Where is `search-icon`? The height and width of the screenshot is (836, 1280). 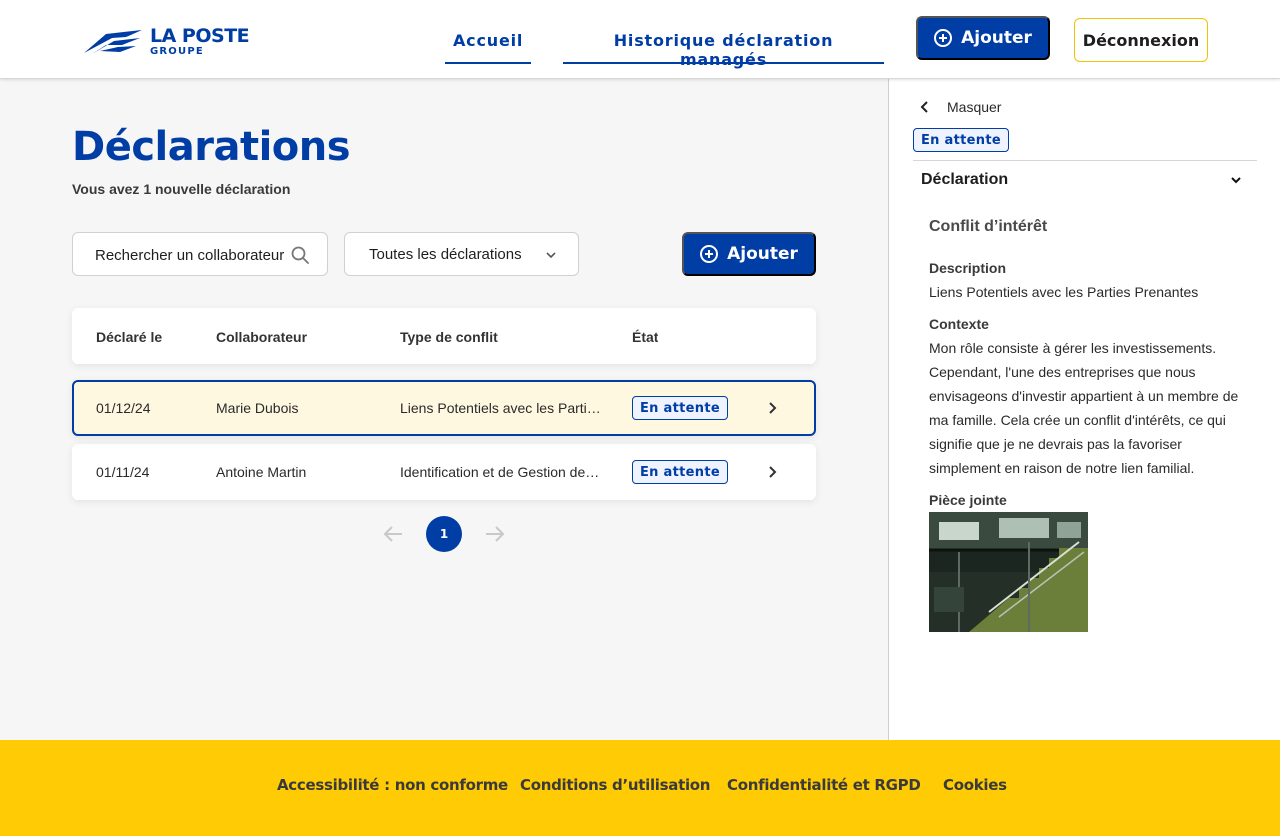 search-icon is located at coordinates (300, 255).